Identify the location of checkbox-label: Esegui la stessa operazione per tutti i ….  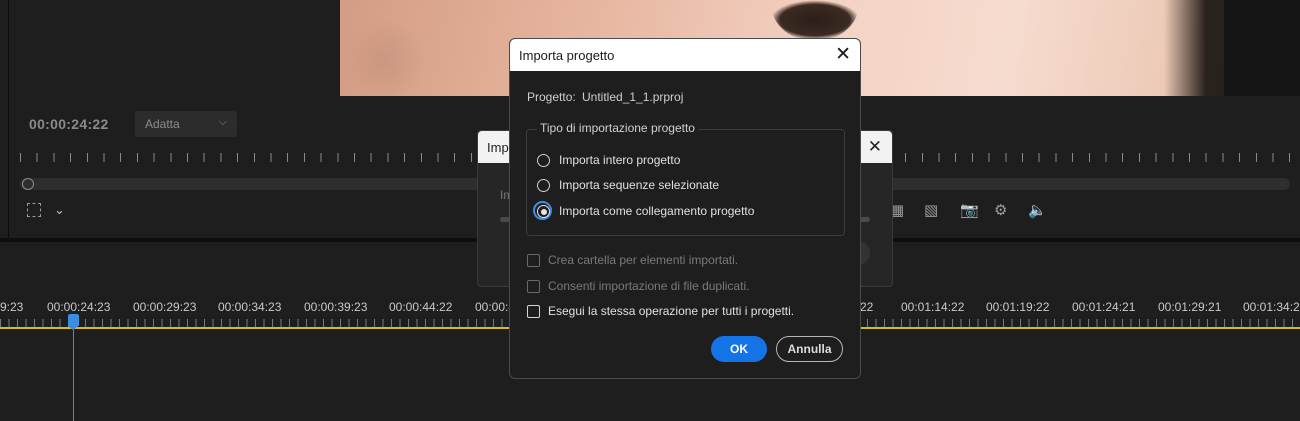
(671, 311).